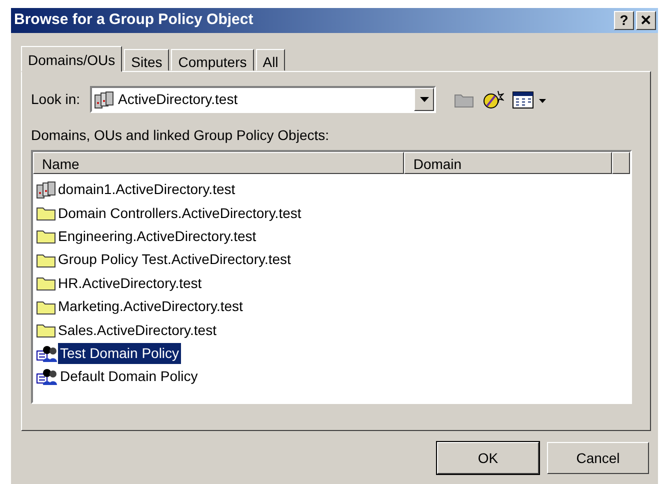  I want to click on window-title: Browse for a Group Policy Object, so click(134, 20).